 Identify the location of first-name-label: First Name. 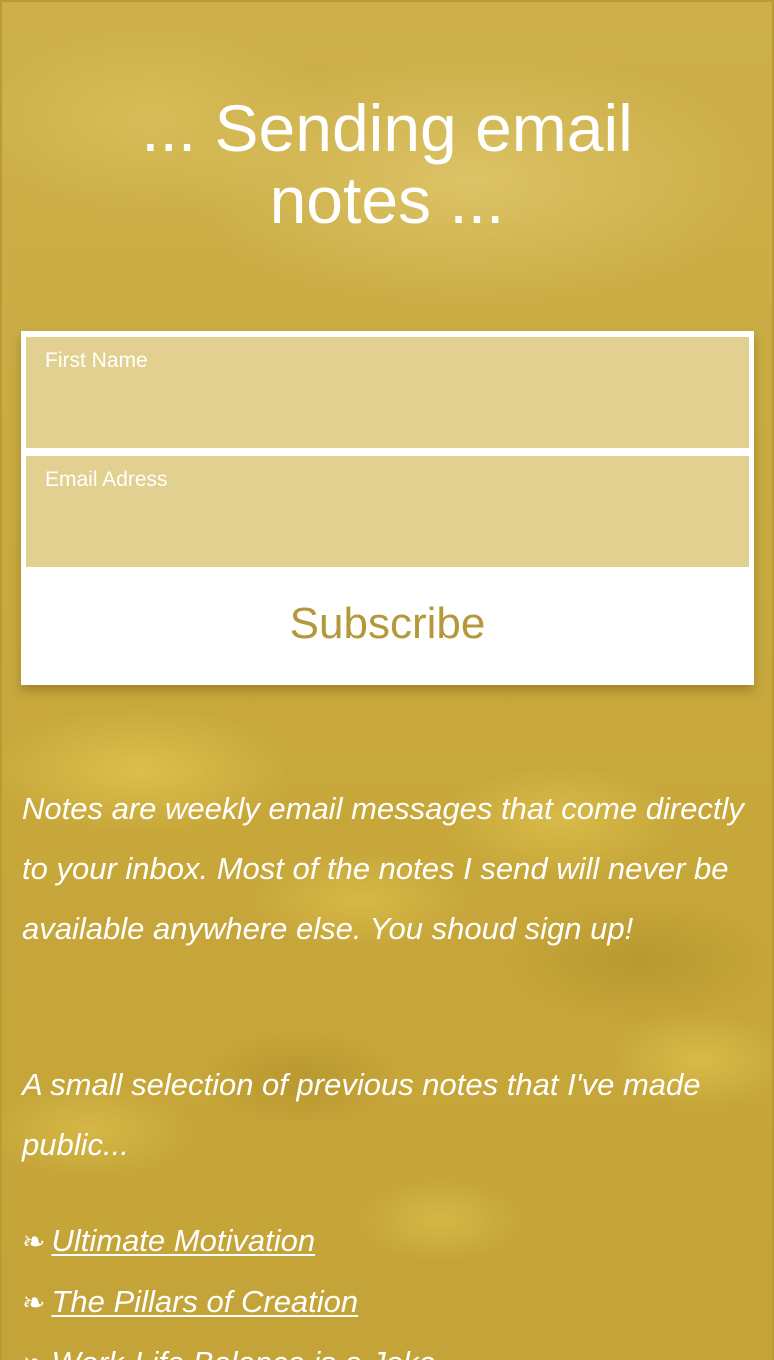
(96, 360).